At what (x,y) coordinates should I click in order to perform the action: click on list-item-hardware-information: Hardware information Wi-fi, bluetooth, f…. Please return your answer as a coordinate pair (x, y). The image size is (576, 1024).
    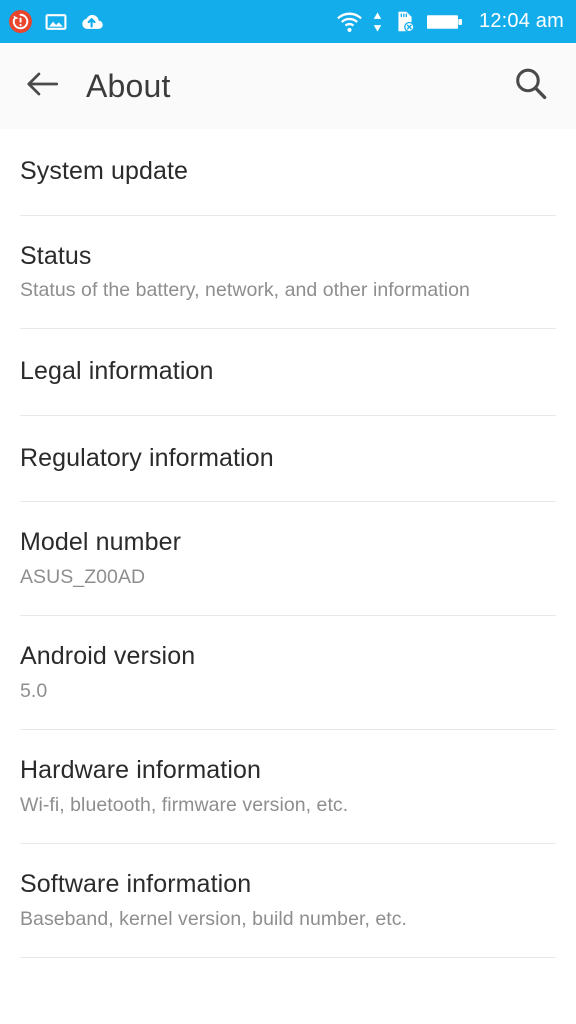
    Looking at the image, I should click on (288, 786).